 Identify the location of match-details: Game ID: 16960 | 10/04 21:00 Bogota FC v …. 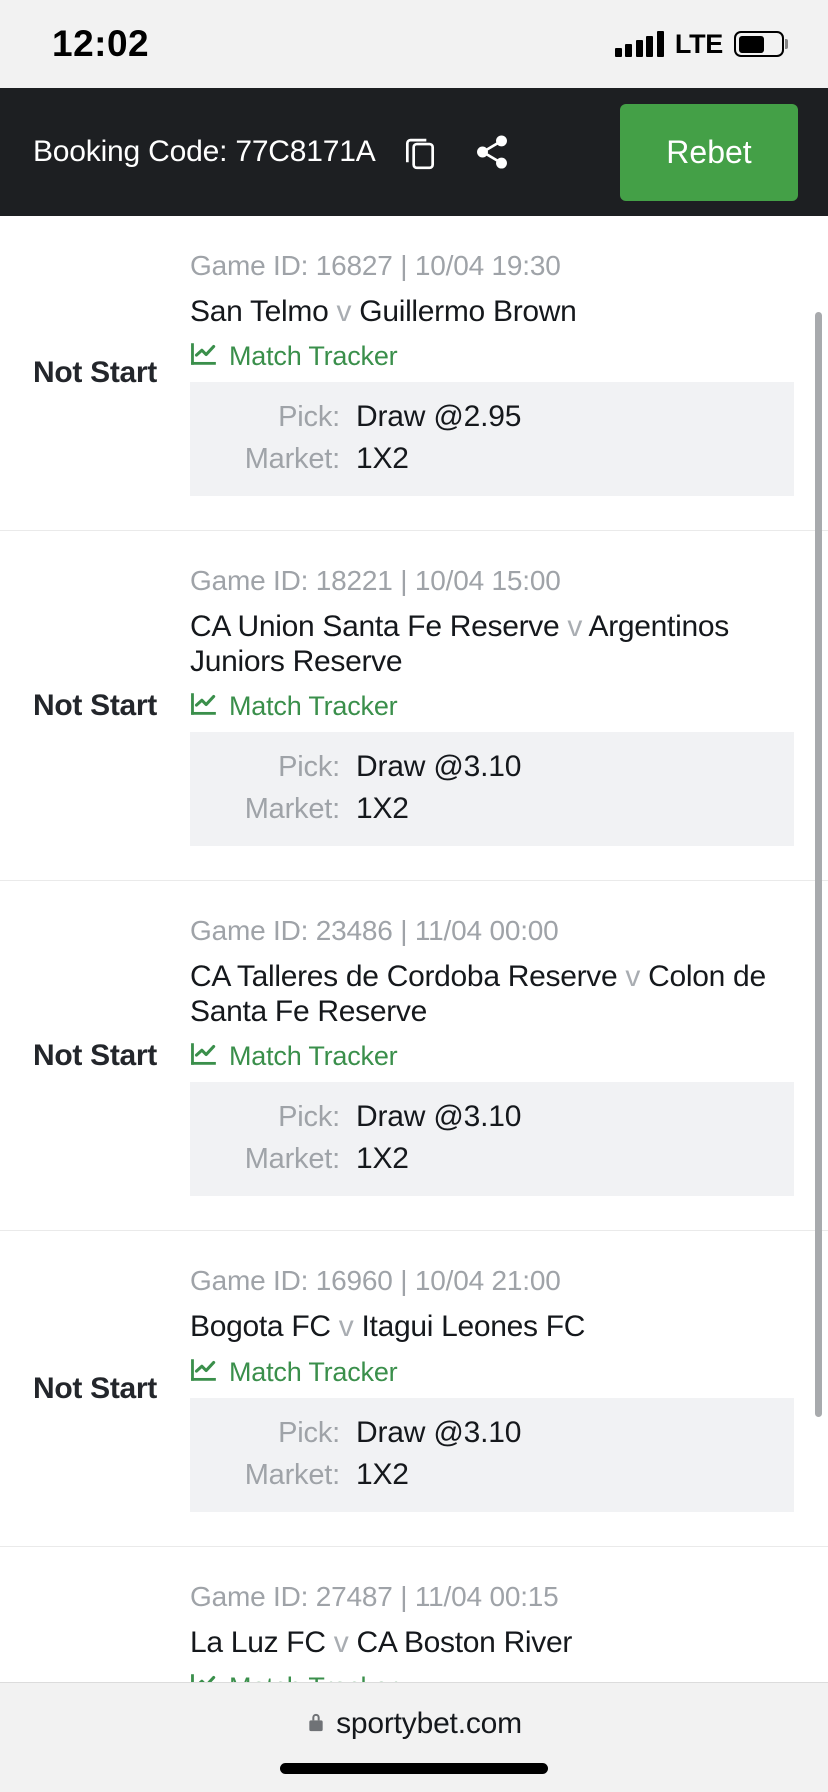
(509, 1388).